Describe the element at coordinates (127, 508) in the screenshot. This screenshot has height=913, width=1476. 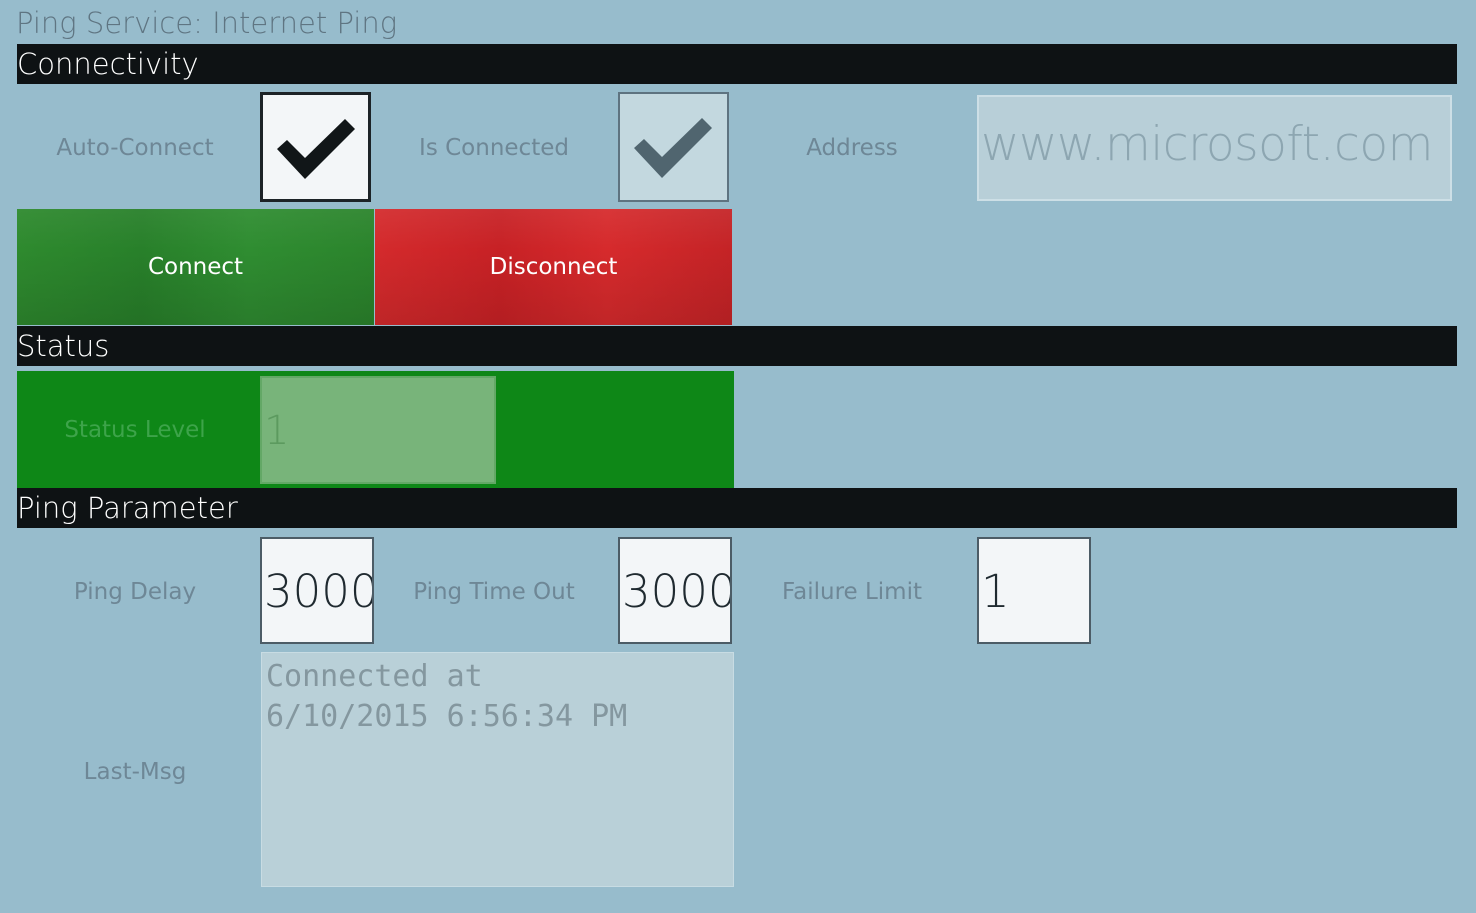
I see `section-title-ping-parameter: Ping Parameter` at that location.